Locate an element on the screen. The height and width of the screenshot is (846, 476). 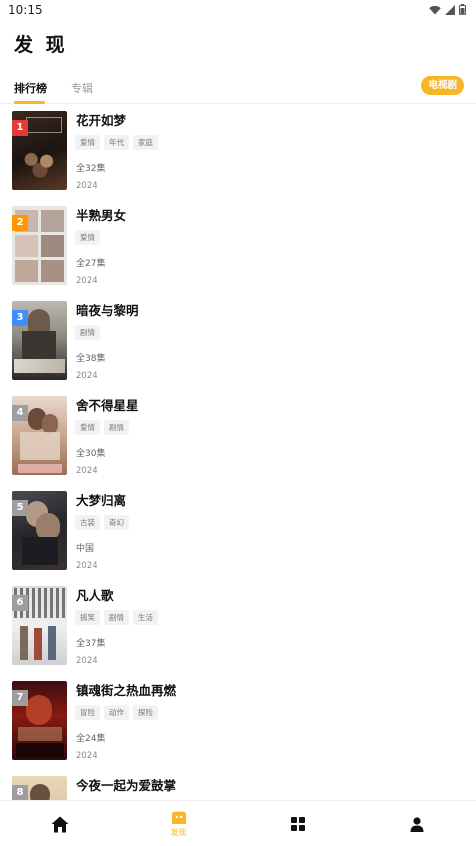
item-title: 凡人歌 is located at coordinates (95, 595).